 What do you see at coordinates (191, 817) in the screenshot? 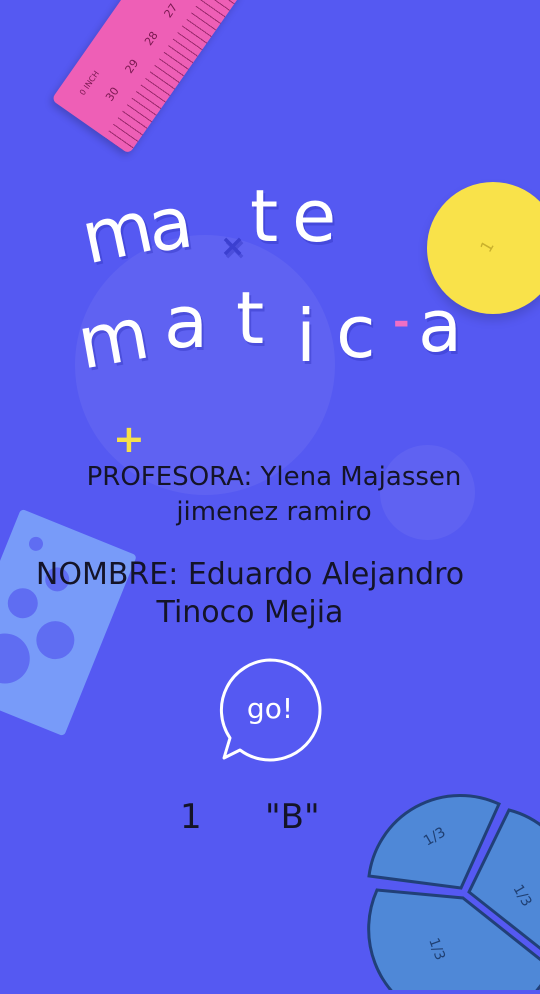
I see `grade-number: 1` at bounding box center [191, 817].